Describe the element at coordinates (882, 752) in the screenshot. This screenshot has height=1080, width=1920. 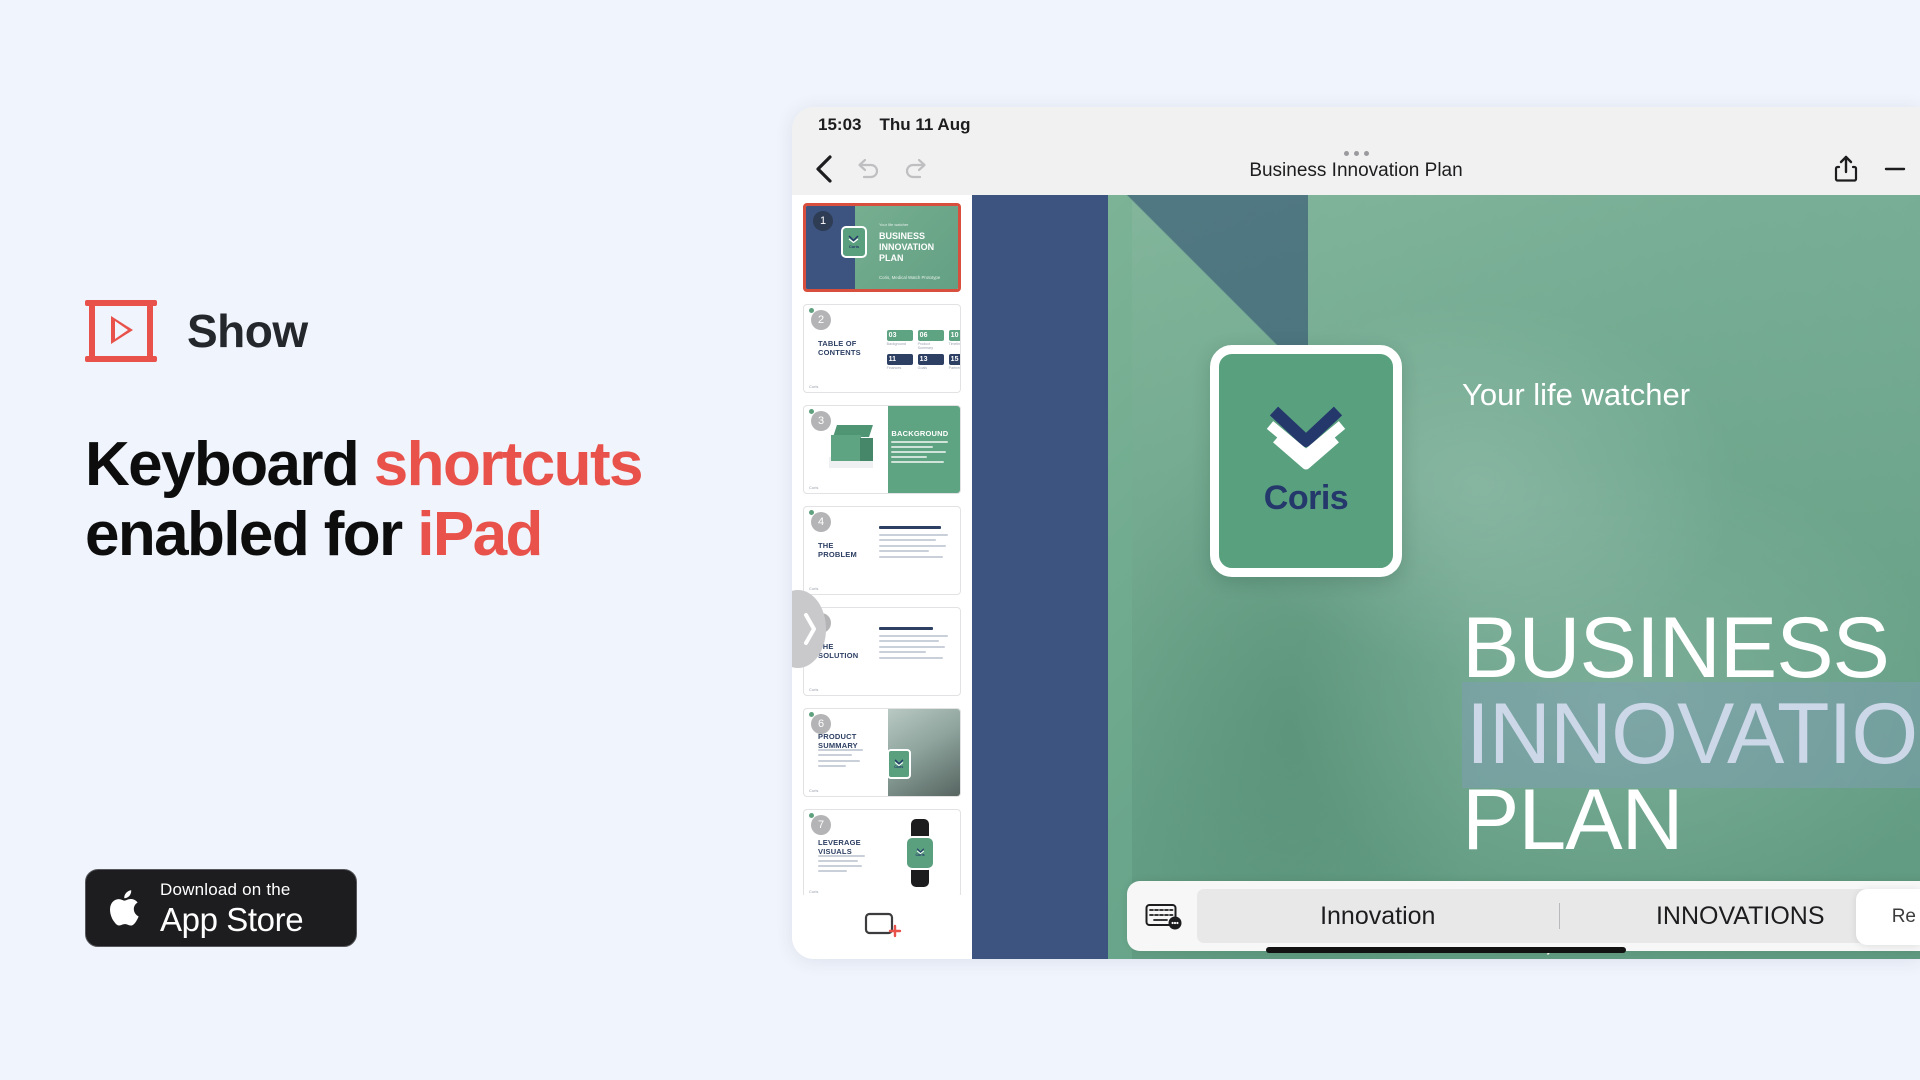
I see `slide-thumbnail-6: Coris 6 PRODUCT SUMMARY Coris` at that location.